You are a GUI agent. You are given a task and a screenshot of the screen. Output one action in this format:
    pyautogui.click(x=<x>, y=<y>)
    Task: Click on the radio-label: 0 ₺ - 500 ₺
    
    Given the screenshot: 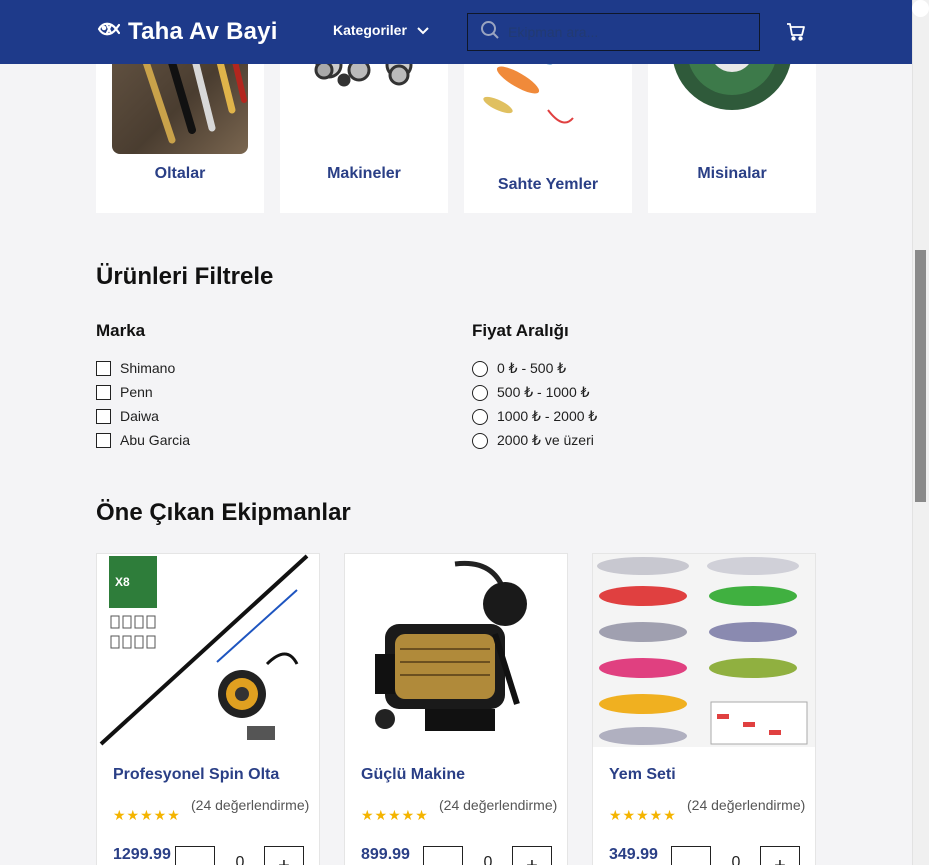 What is the action you would take?
    pyautogui.click(x=532, y=368)
    